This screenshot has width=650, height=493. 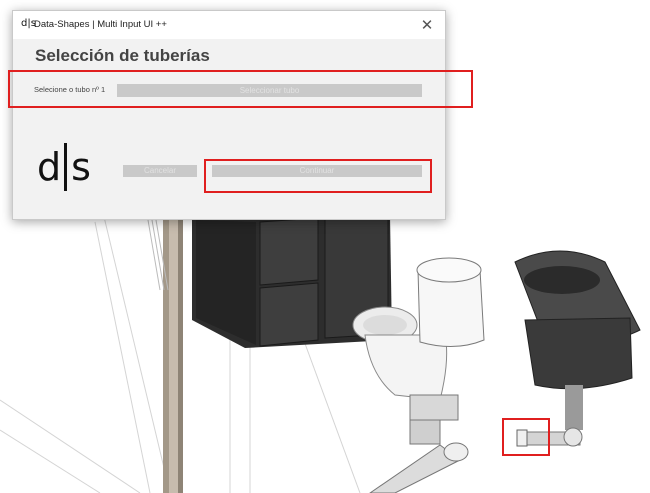 What do you see at coordinates (229, 25) in the screenshot?
I see `title-bar: d|s Data-Shapes | Multi Input UI ++ ✕` at bounding box center [229, 25].